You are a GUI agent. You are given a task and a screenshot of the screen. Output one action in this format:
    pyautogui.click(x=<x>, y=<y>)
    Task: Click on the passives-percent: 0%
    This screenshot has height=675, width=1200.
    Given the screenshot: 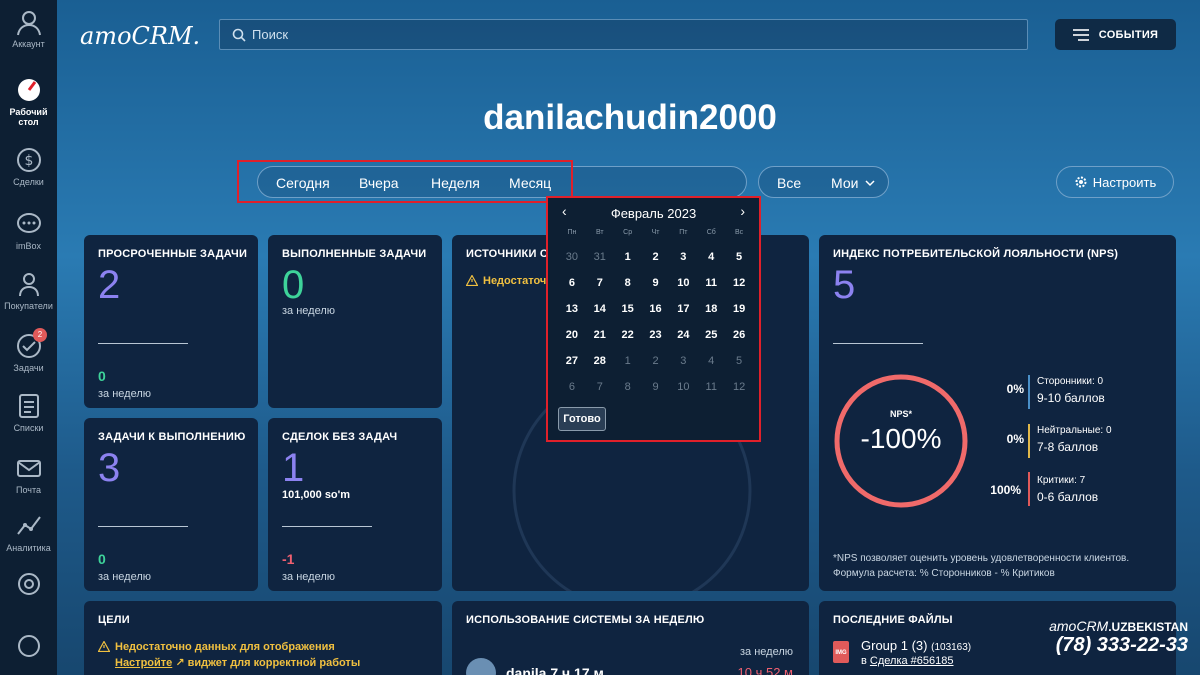 What is the action you would take?
    pyautogui.click(x=1015, y=439)
    